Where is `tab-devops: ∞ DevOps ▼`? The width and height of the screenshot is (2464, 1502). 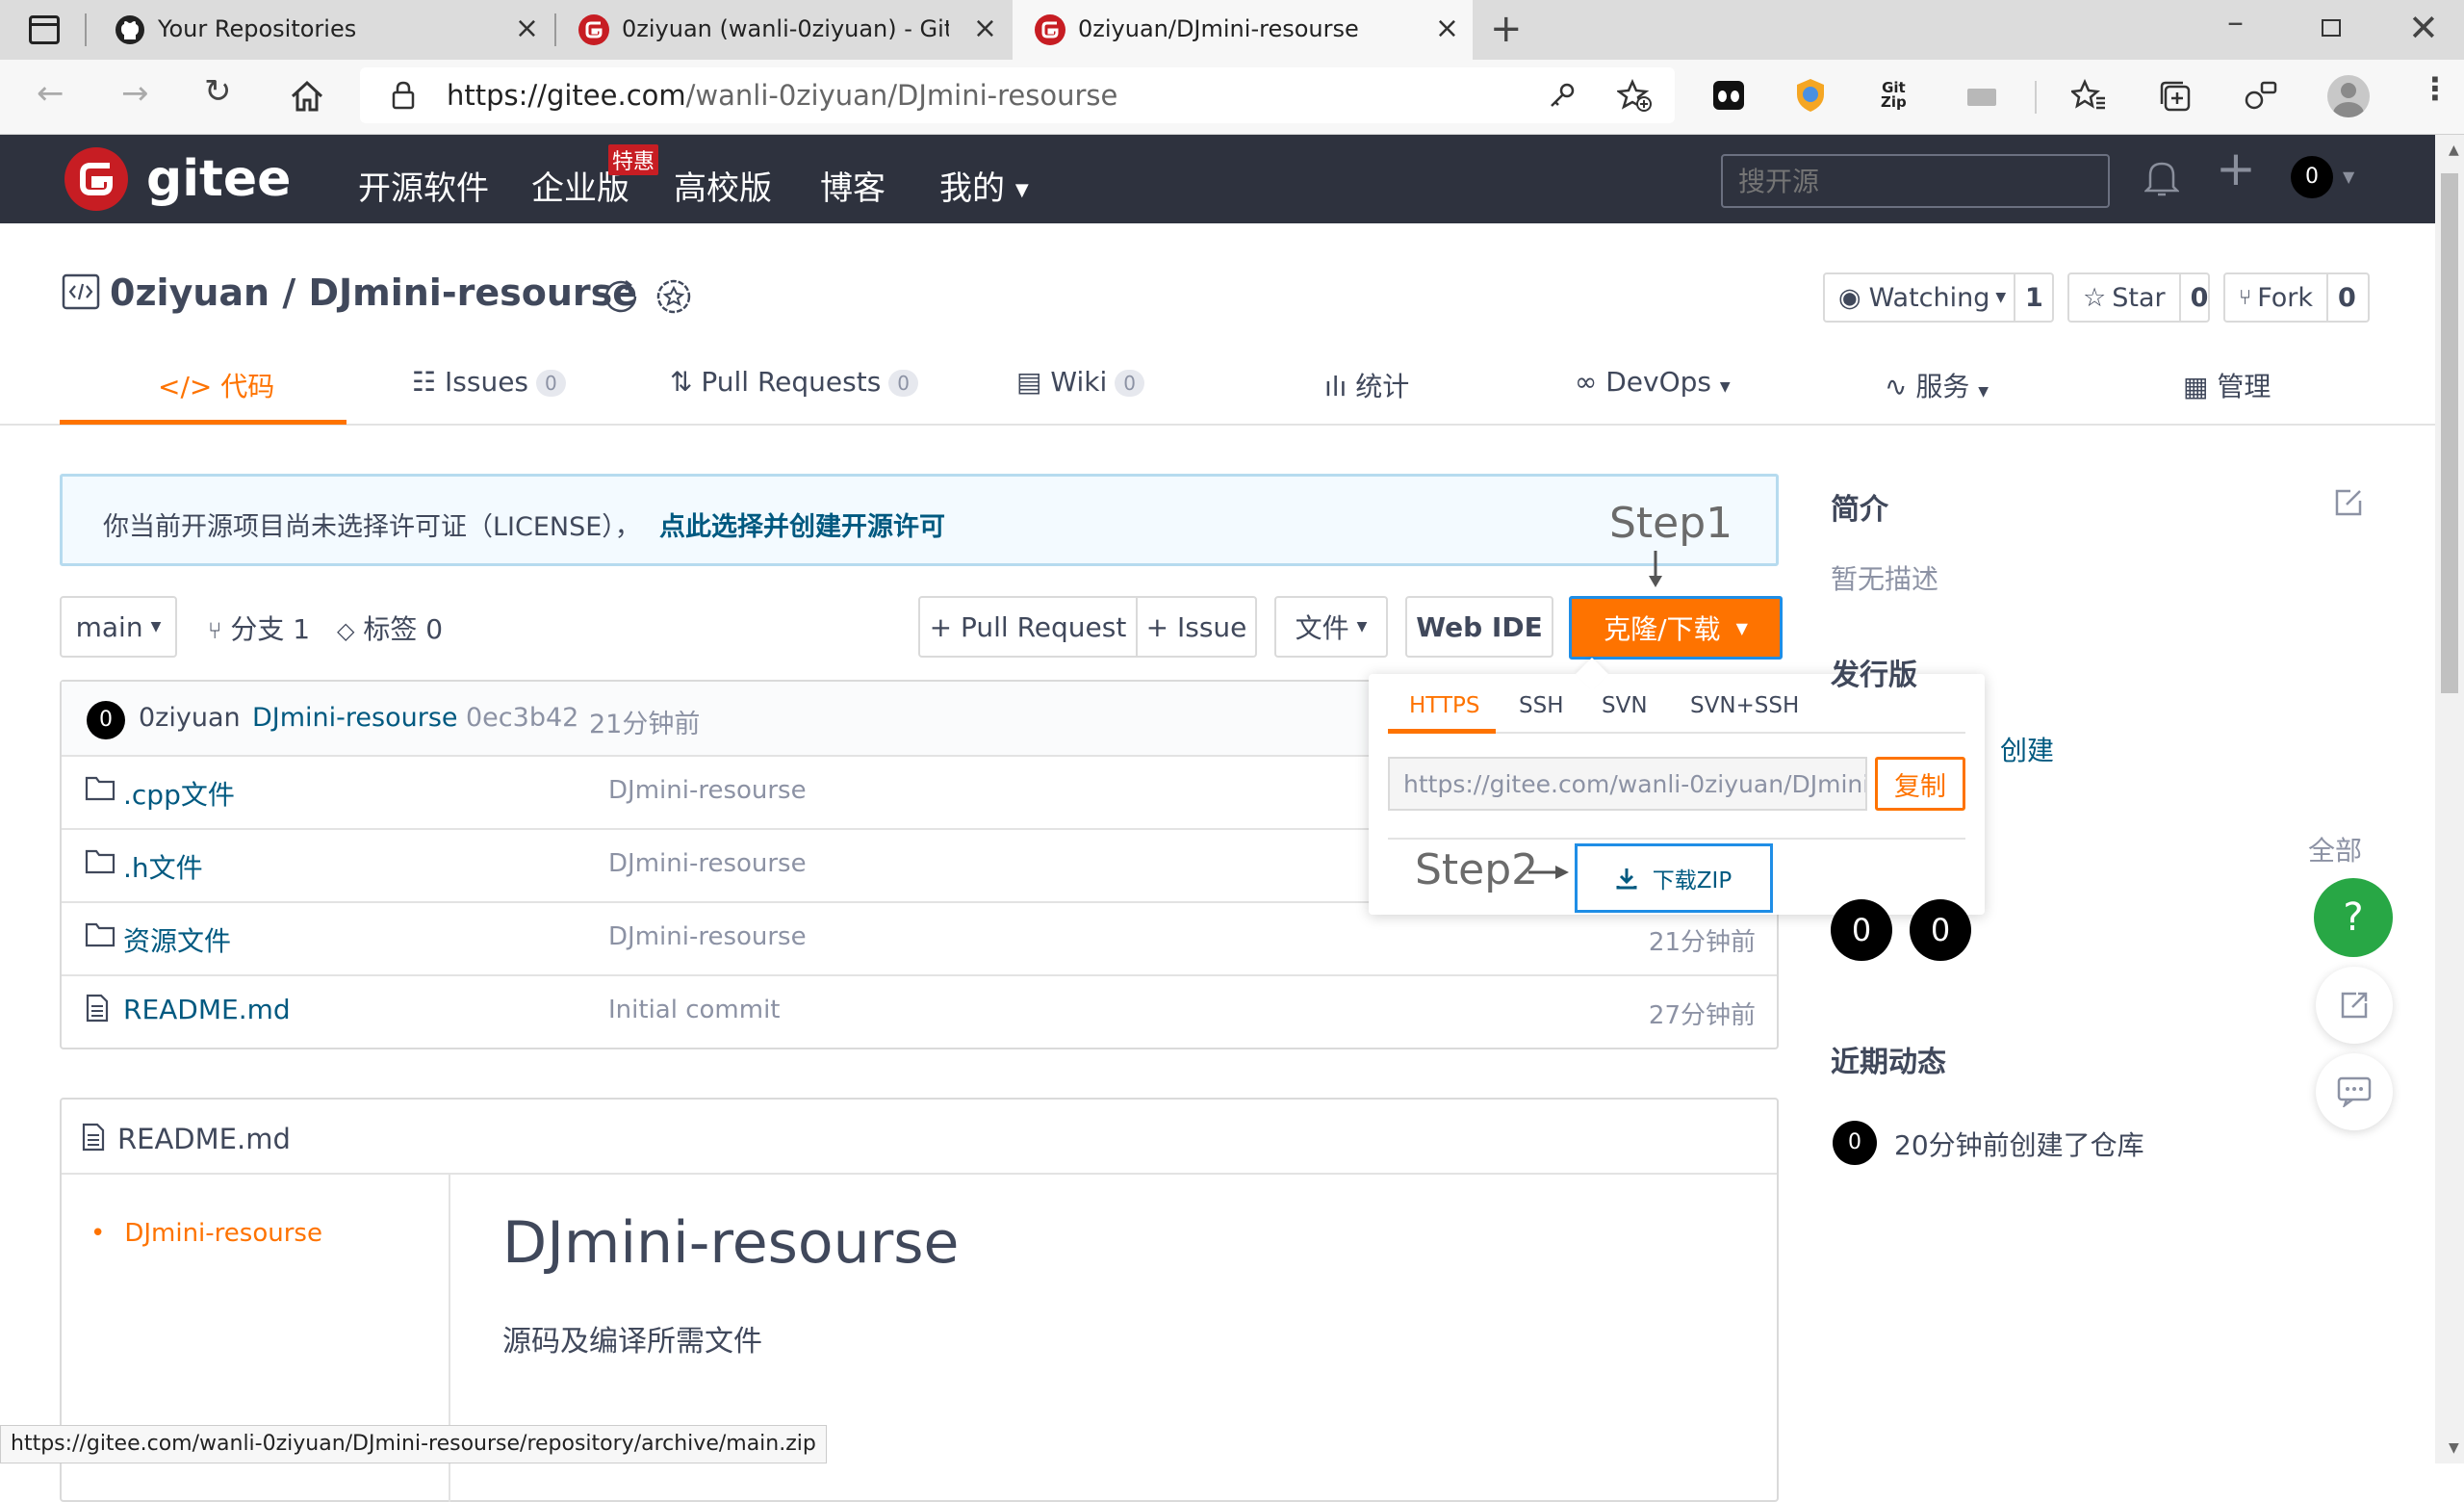
tab-devops: ∞ DevOps ▼ is located at coordinates (1653, 382).